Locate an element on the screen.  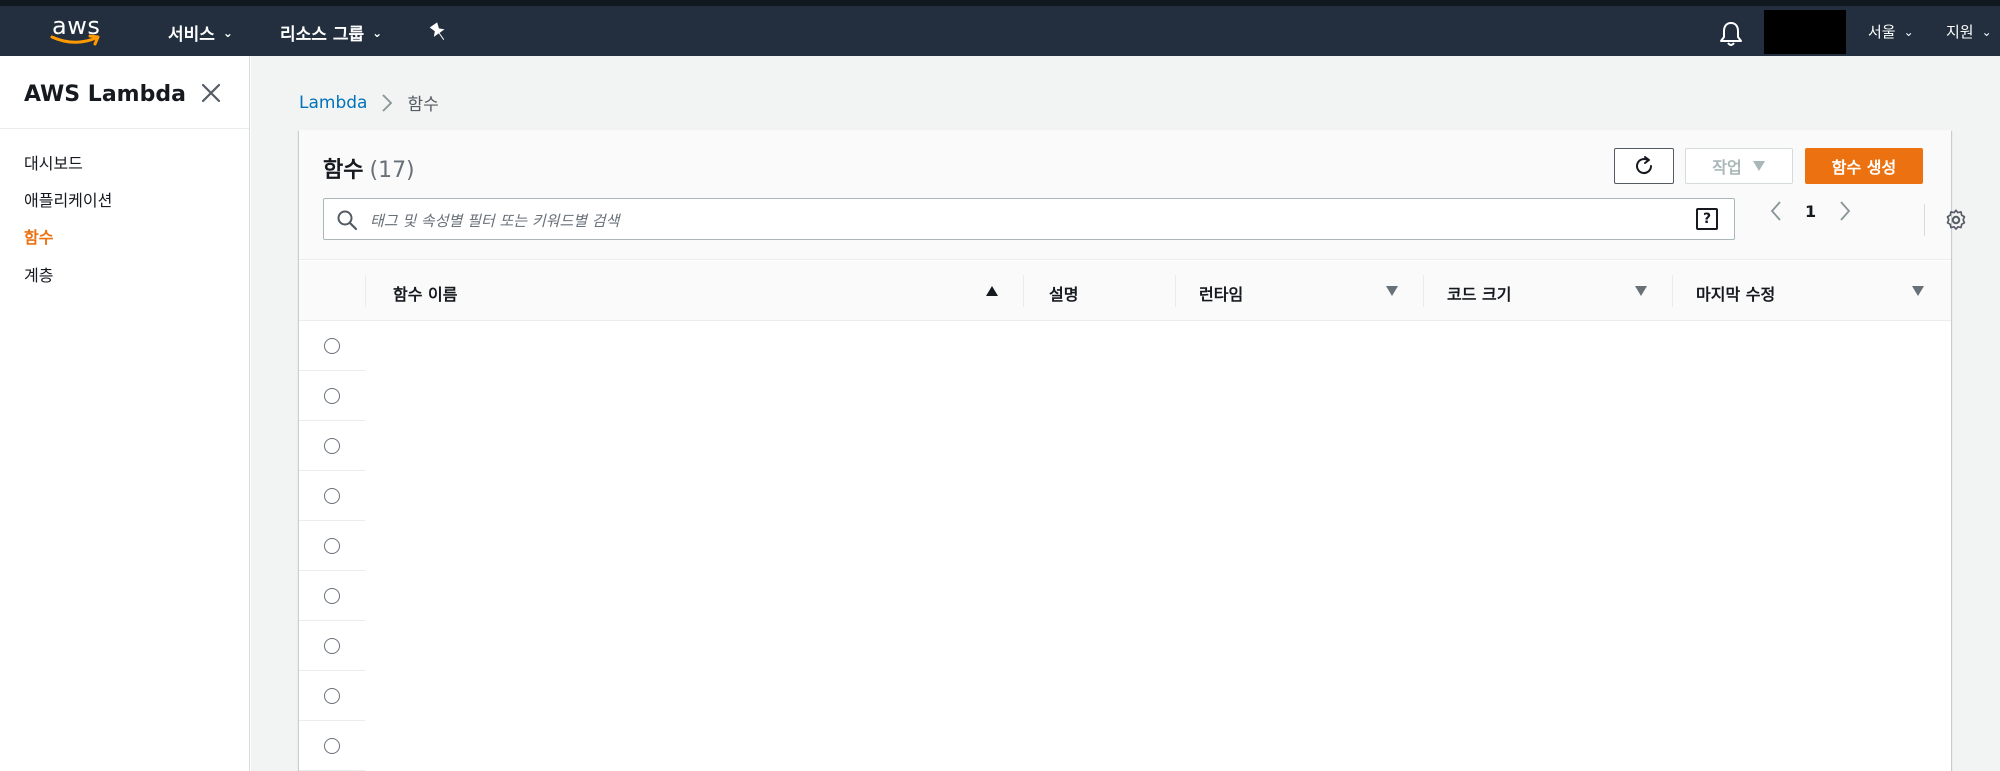
aws-smile-icon is located at coordinates (75, 40).